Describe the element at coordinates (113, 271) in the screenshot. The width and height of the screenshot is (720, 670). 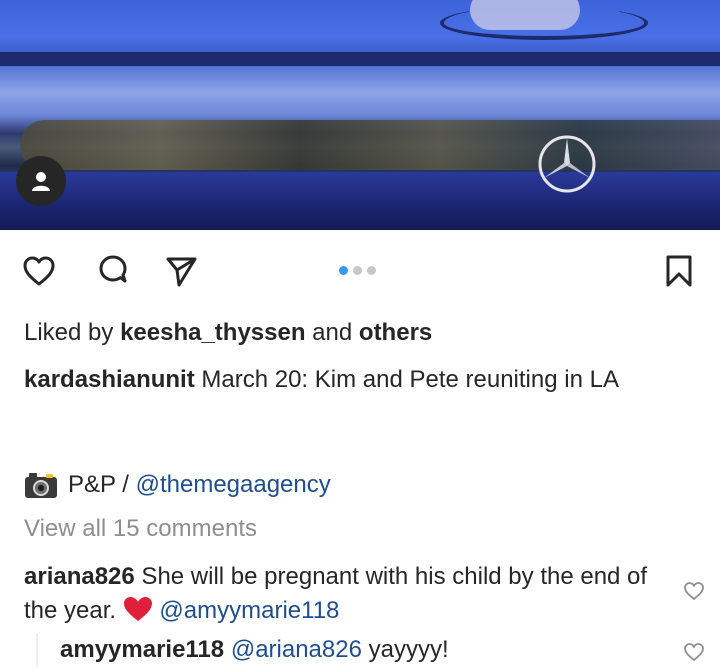
I see `comment-icon` at that location.